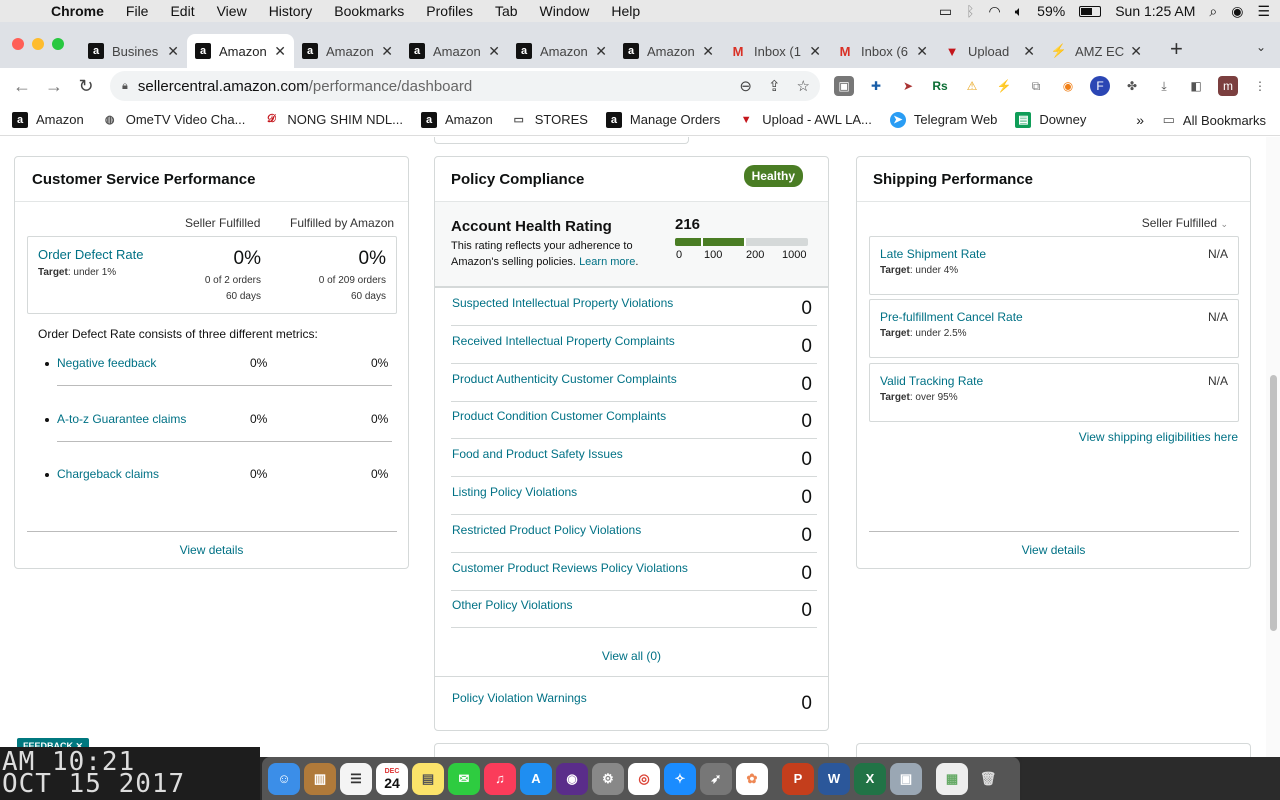 This screenshot has width=1280, height=800. I want to click on app-store-icon: A, so click(536, 778).